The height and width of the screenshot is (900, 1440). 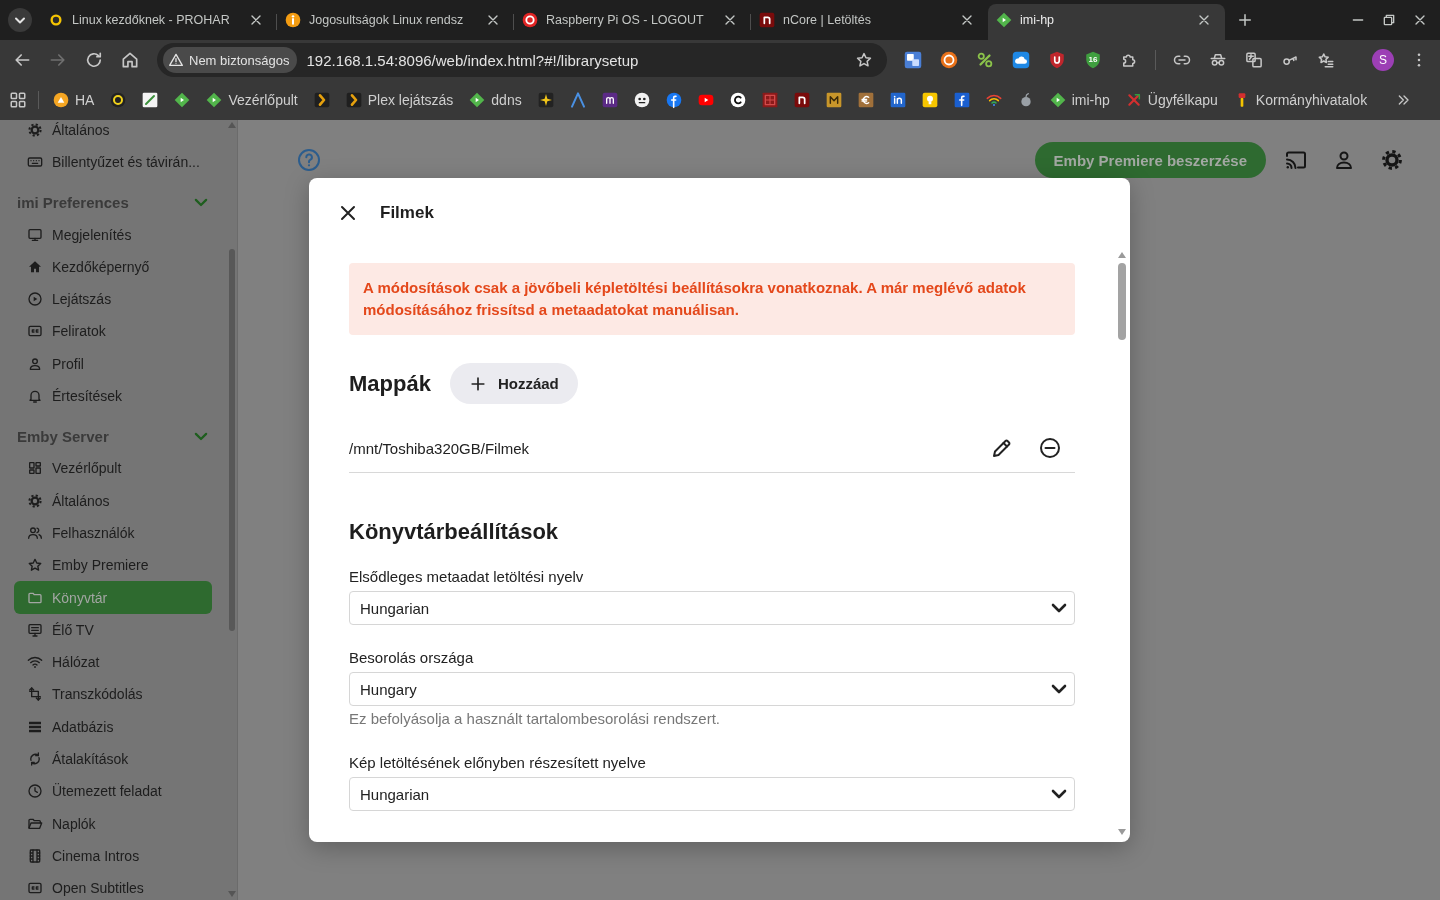 I want to click on settings-icon, so click(x=1392, y=160).